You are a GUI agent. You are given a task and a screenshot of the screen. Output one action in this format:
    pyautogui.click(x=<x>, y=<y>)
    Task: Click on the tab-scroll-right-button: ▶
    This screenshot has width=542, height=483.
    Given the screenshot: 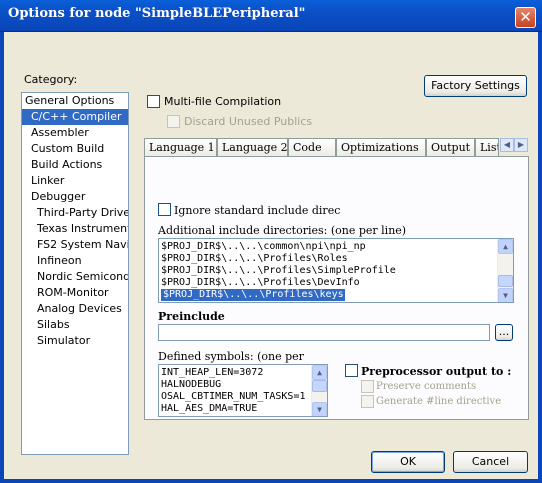 What is the action you would take?
    pyautogui.click(x=521, y=145)
    